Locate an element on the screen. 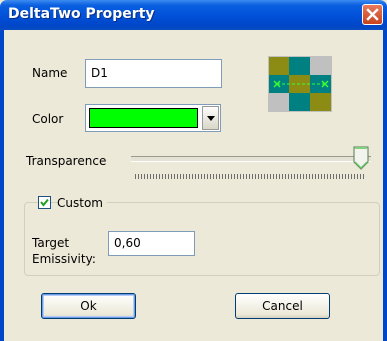 The image size is (387, 341). color-dropdown is located at coordinates (153, 118).